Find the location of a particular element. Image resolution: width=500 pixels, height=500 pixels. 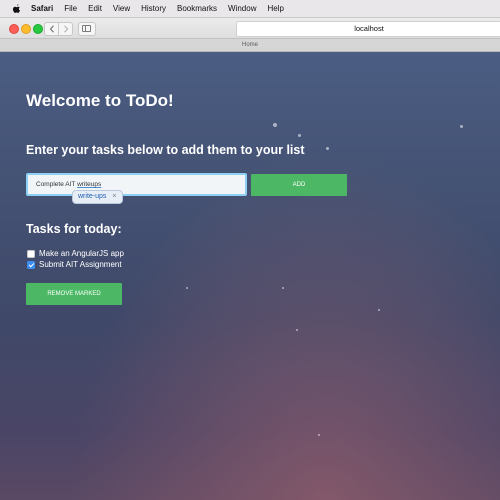

task-item: Submit AIT Assignment is located at coordinates (74, 264).